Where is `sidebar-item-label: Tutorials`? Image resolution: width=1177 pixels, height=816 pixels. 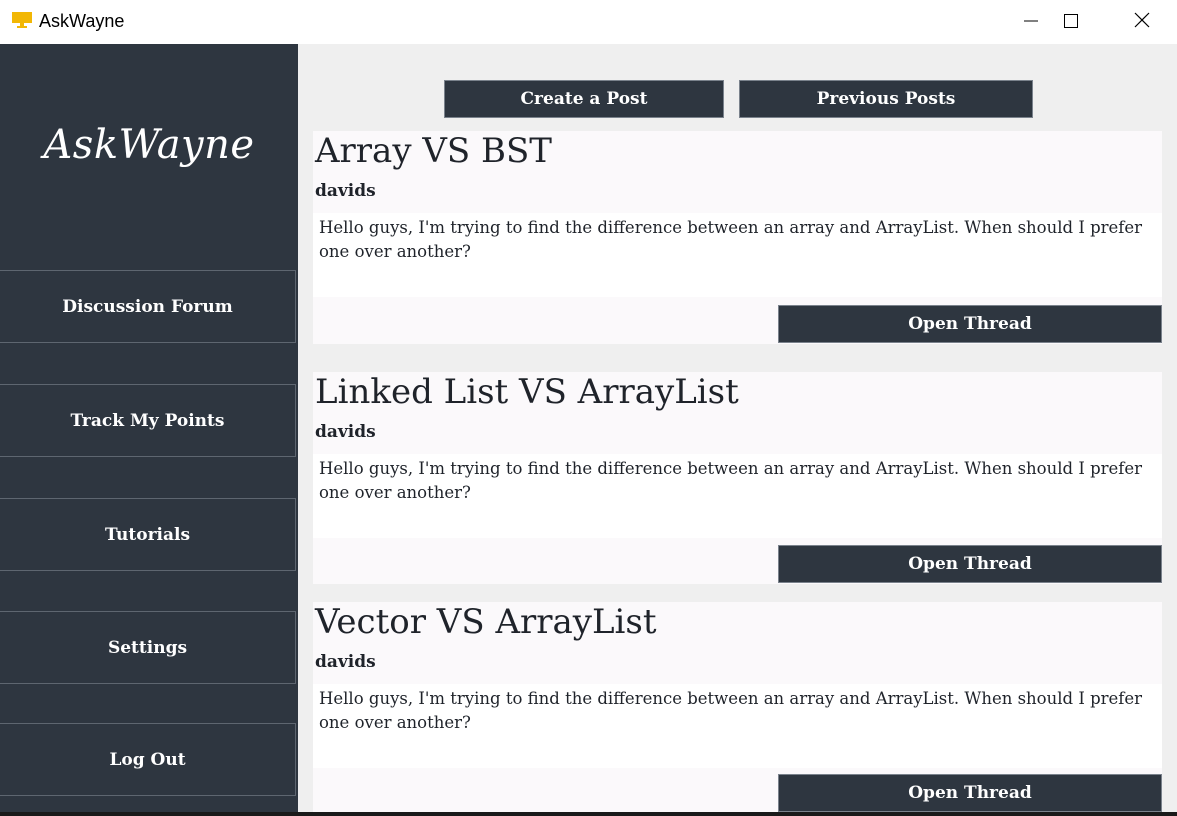
sidebar-item-label: Tutorials is located at coordinates (147, 534).